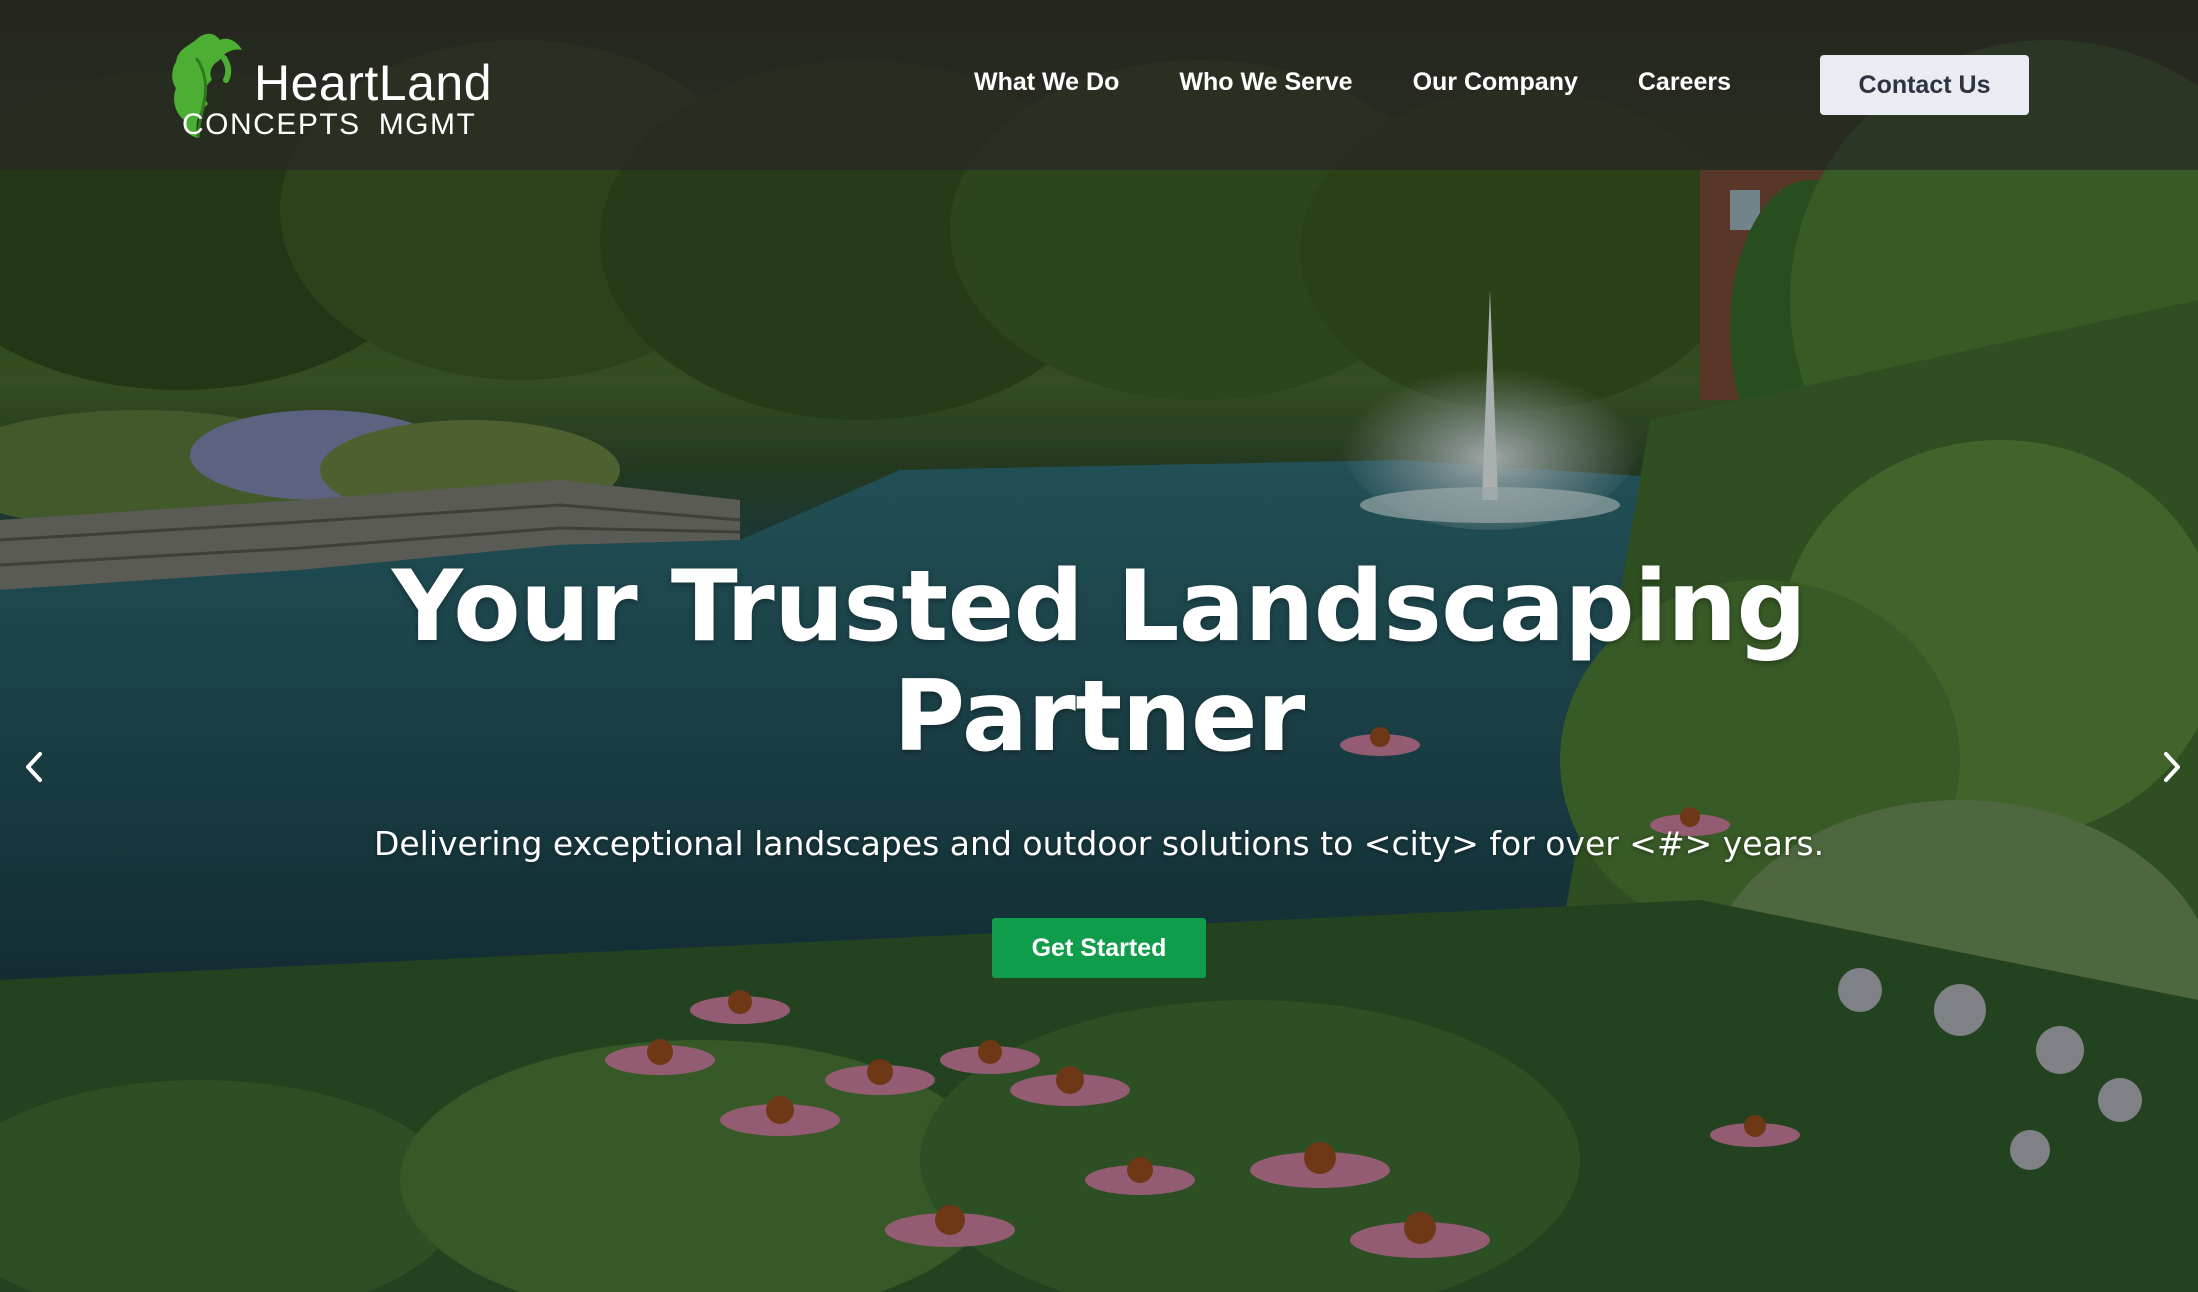  What do you see at coordinates (271, 124) in the screenshot?
I see `logo-subtitle-left: CONCEPTS` at bounding box center [271, 124].